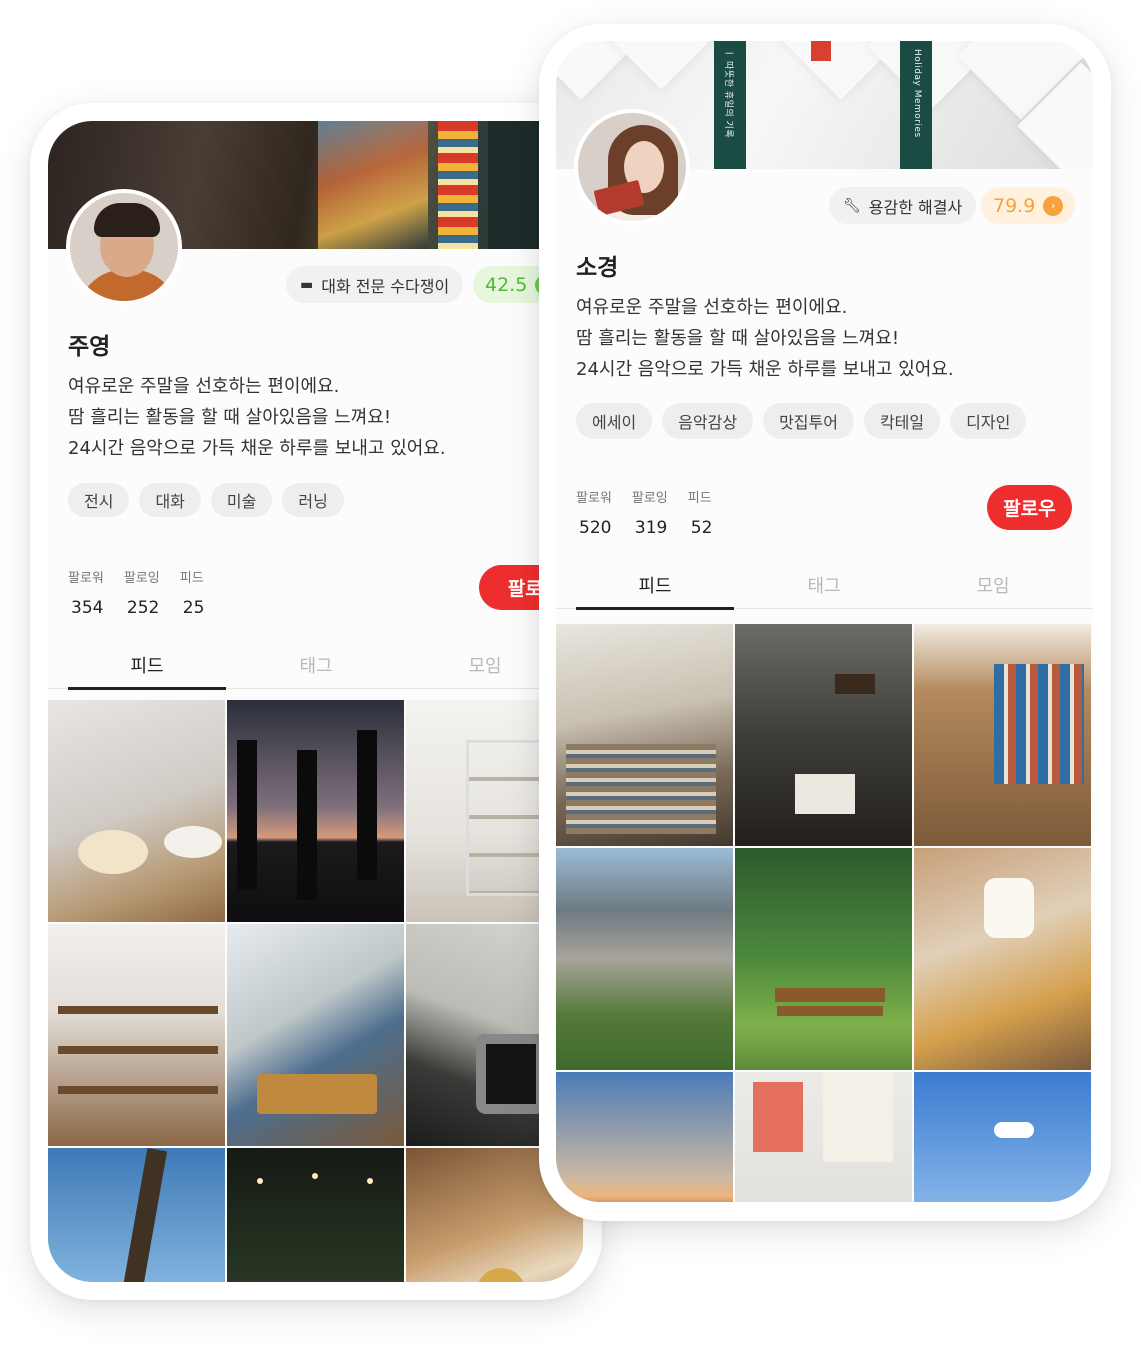 This screenshot has height=1347, width=1141. I want to click on tag-chip: 미술, so click(241, 500).